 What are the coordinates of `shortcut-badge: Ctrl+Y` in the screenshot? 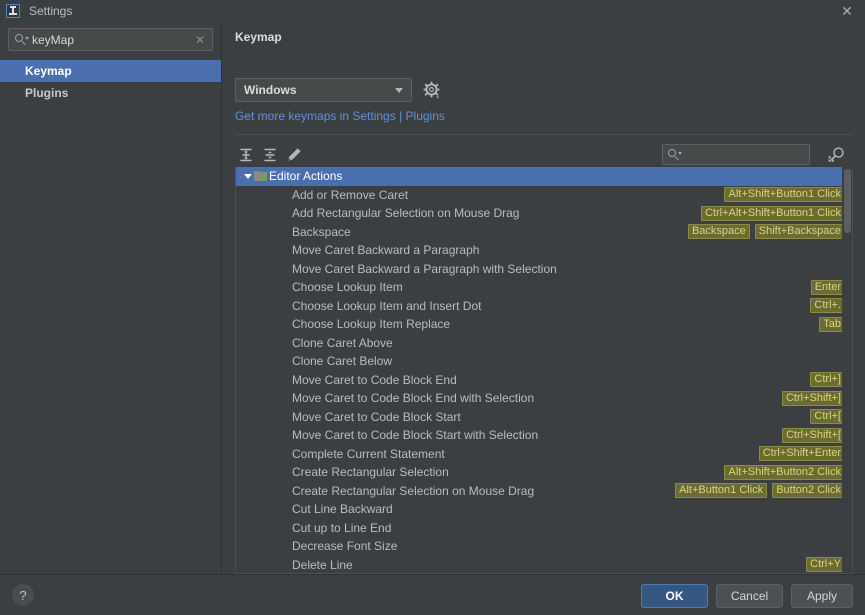 It's located at (825, 564).